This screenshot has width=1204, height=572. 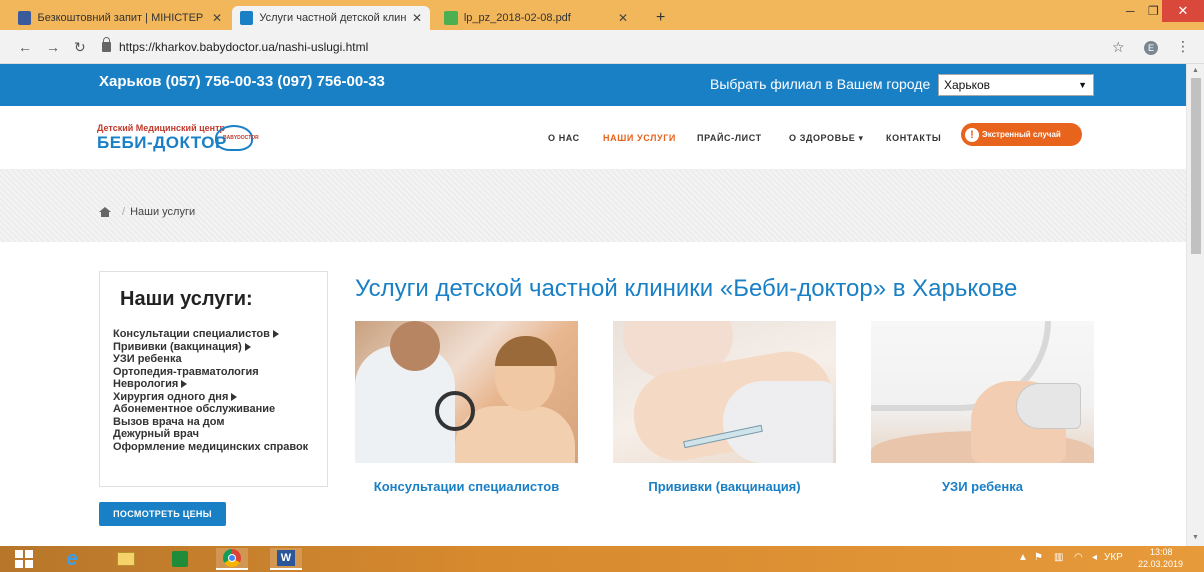 I want to click on scroll-down-icon: ▼, so click(x=1195, y=537).